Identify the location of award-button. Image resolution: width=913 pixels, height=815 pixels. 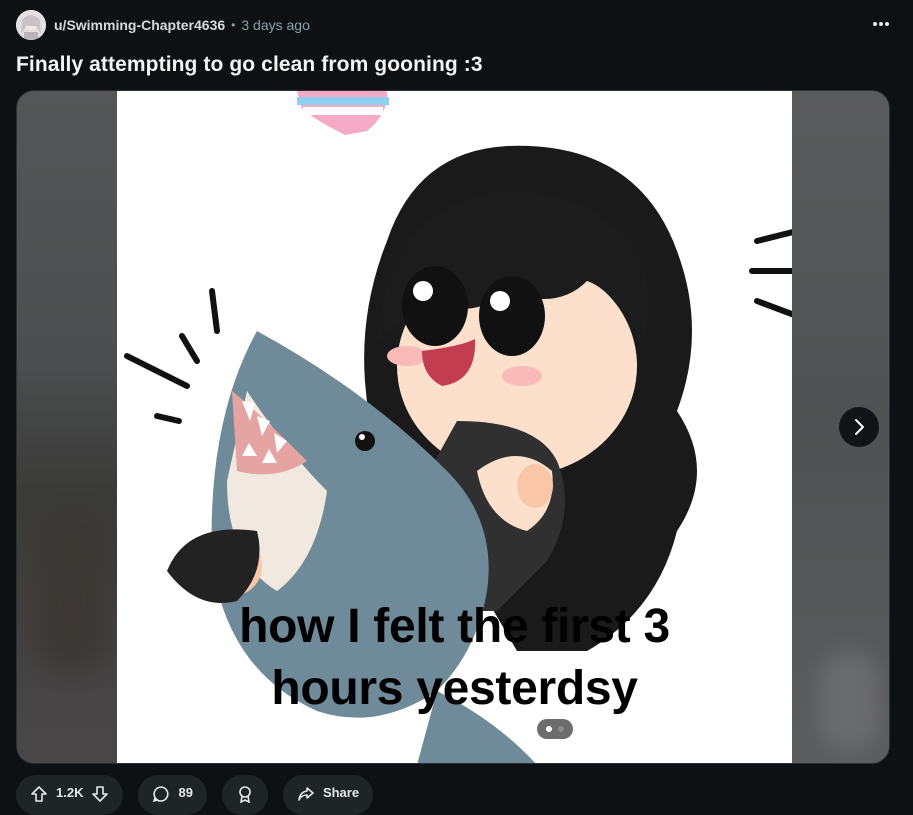
(244, 795).